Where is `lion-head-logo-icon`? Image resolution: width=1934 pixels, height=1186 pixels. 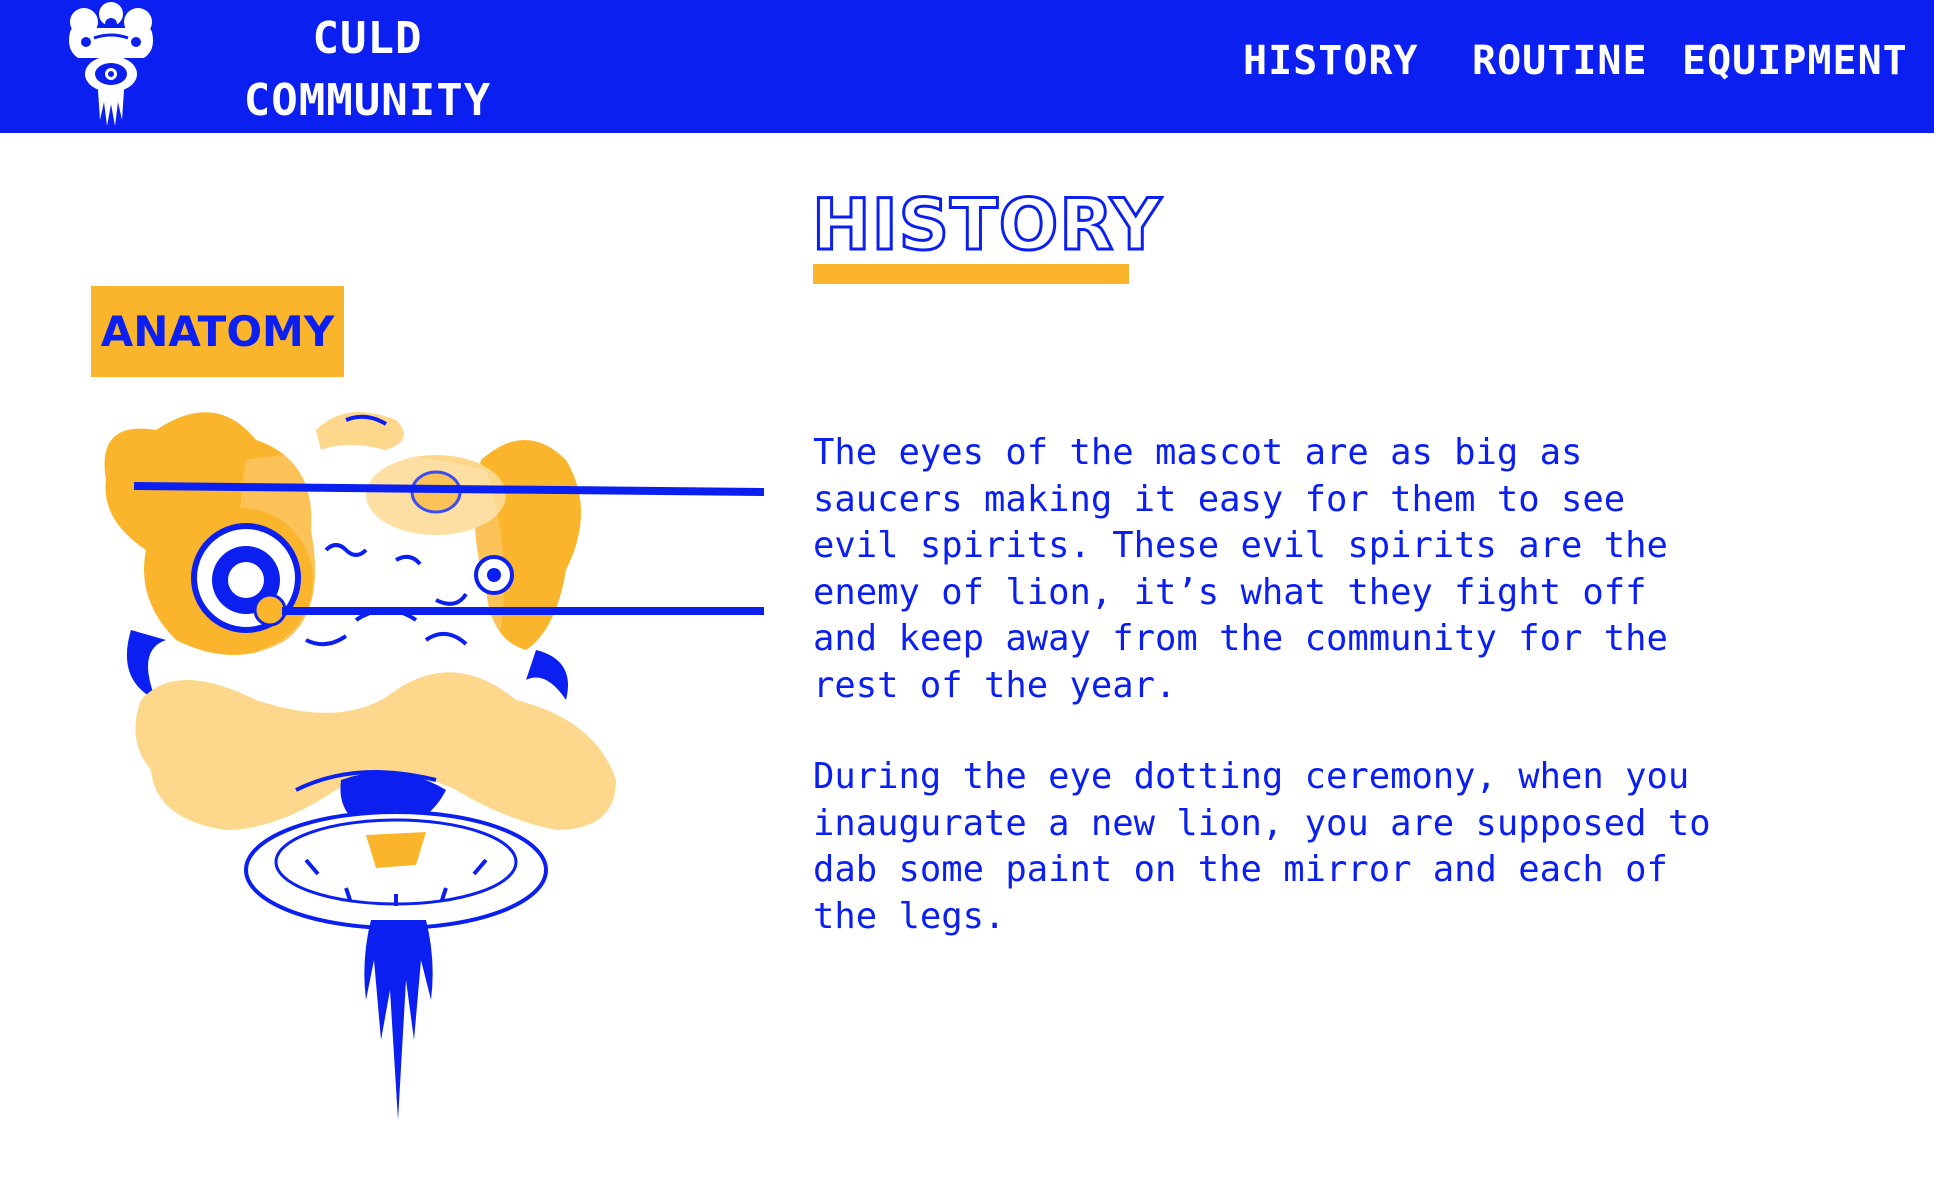 lion-head-logo-icon is located at coordinates (111, 65).